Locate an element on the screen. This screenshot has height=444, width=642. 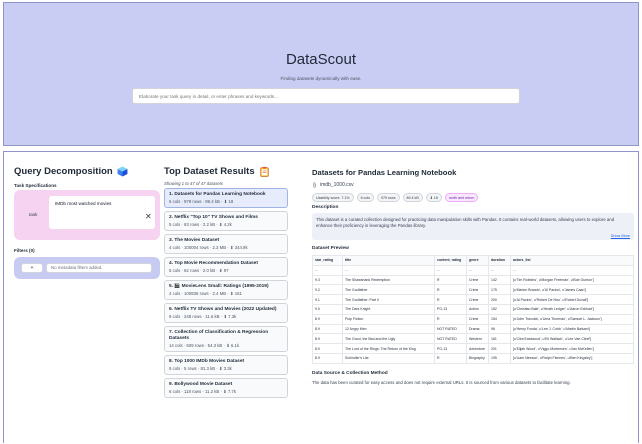
filter-field: No metadata filters added. is located at coordinates (99, 268).